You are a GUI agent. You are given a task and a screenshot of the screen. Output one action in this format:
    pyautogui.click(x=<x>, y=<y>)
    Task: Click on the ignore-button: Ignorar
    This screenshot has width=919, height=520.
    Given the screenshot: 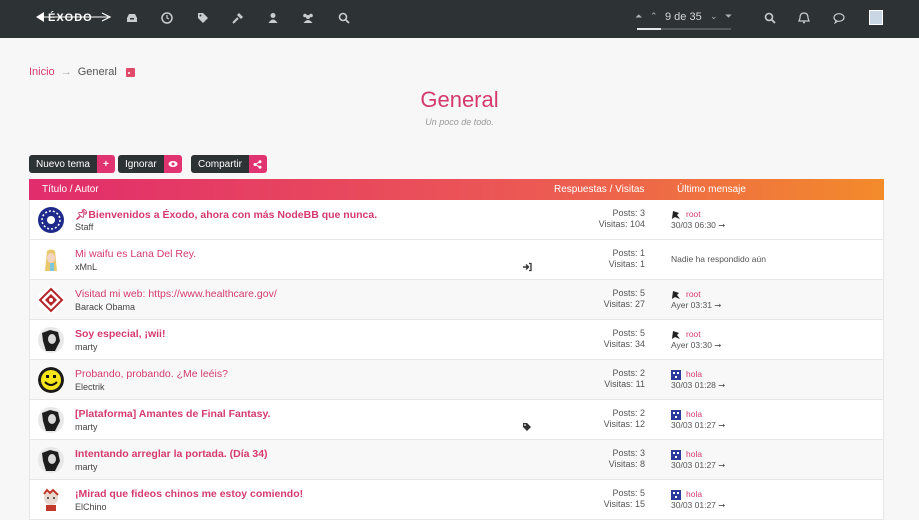 What is the action you would take?
    pyautogui.click(x=150, y=164)
    